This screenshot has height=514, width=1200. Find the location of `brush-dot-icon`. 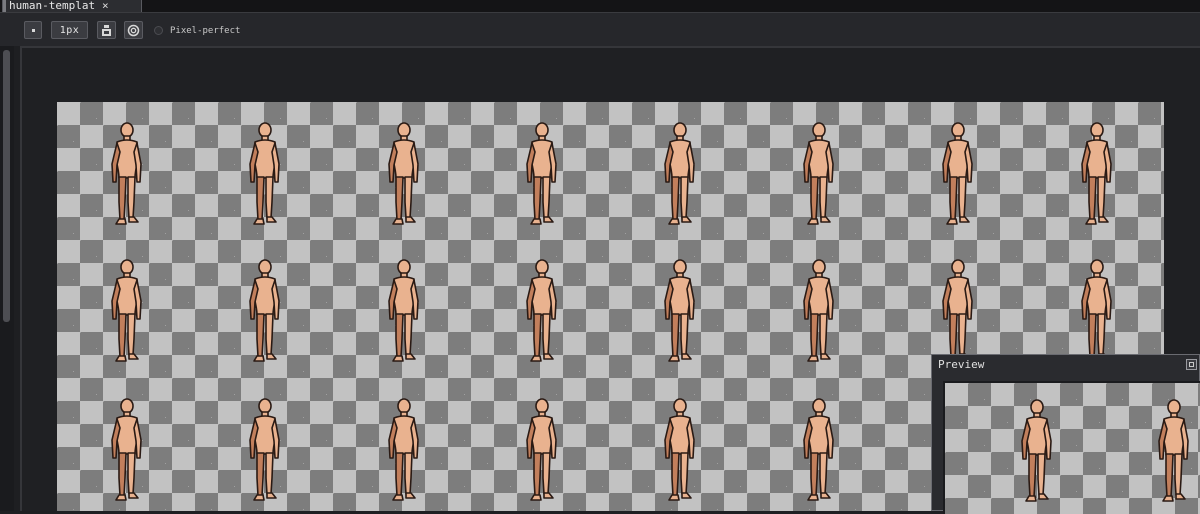

brush-dot-icon is located at coordinates (33, 30).